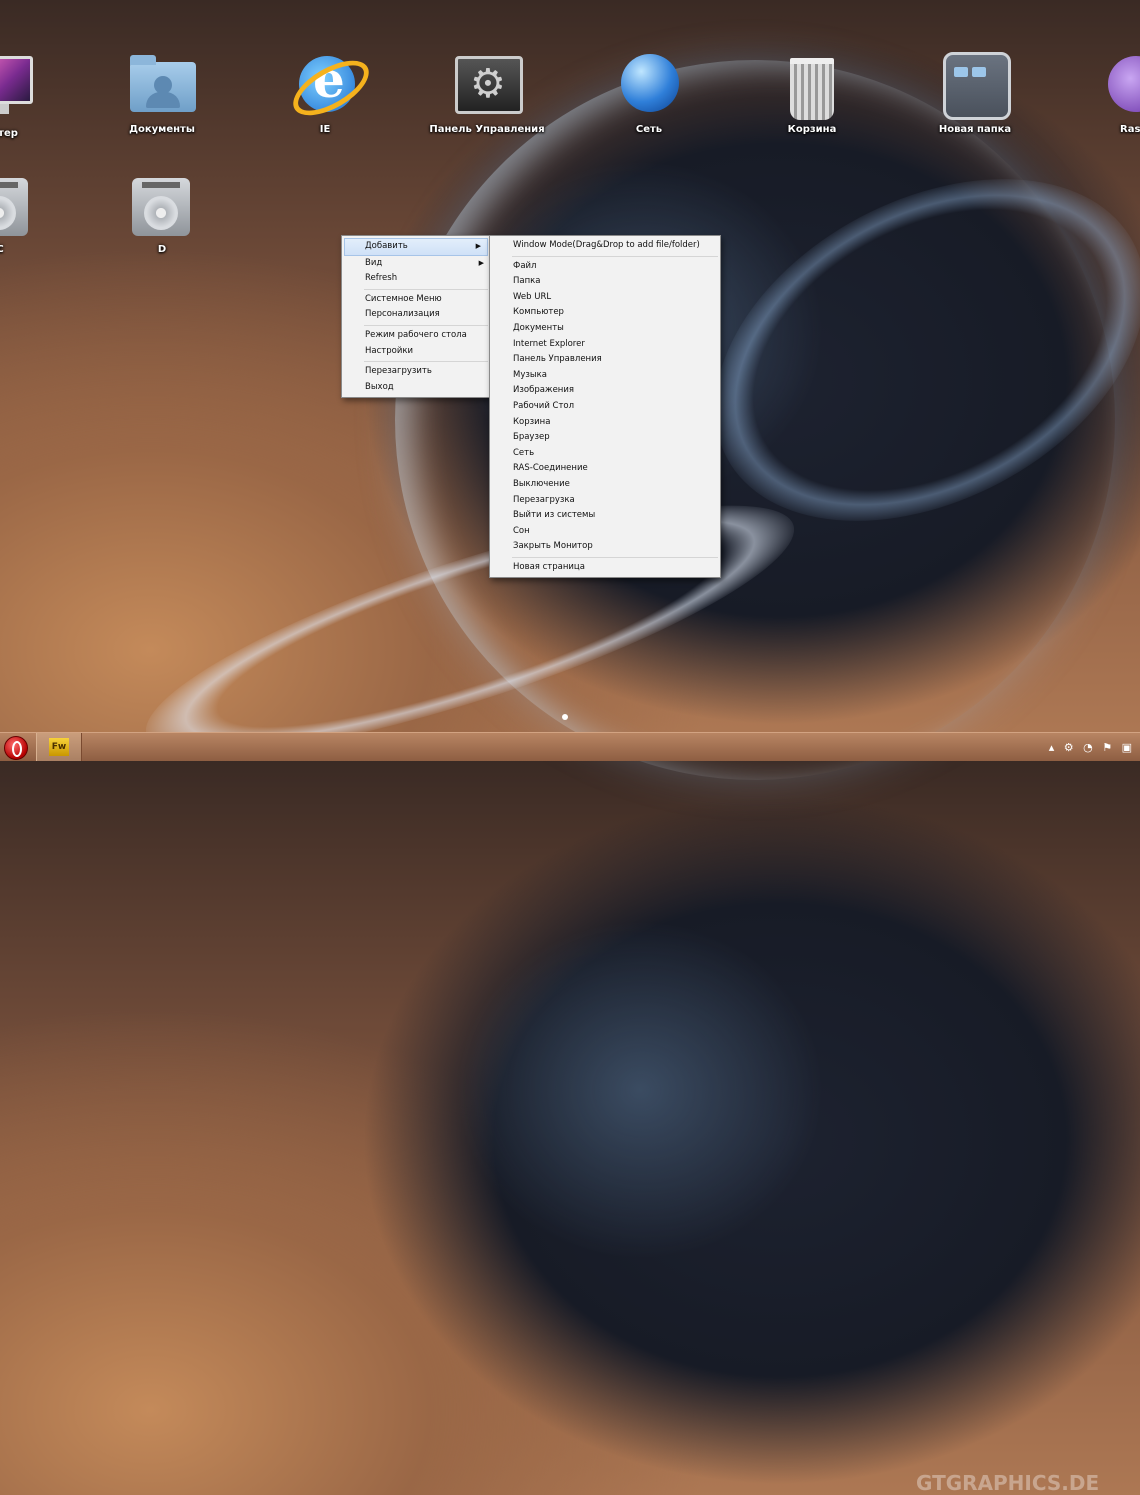 Image resolution: width=1140 pixels, height=1495 pixels. I want to click on page-indicator-dot, so click(565, 717).